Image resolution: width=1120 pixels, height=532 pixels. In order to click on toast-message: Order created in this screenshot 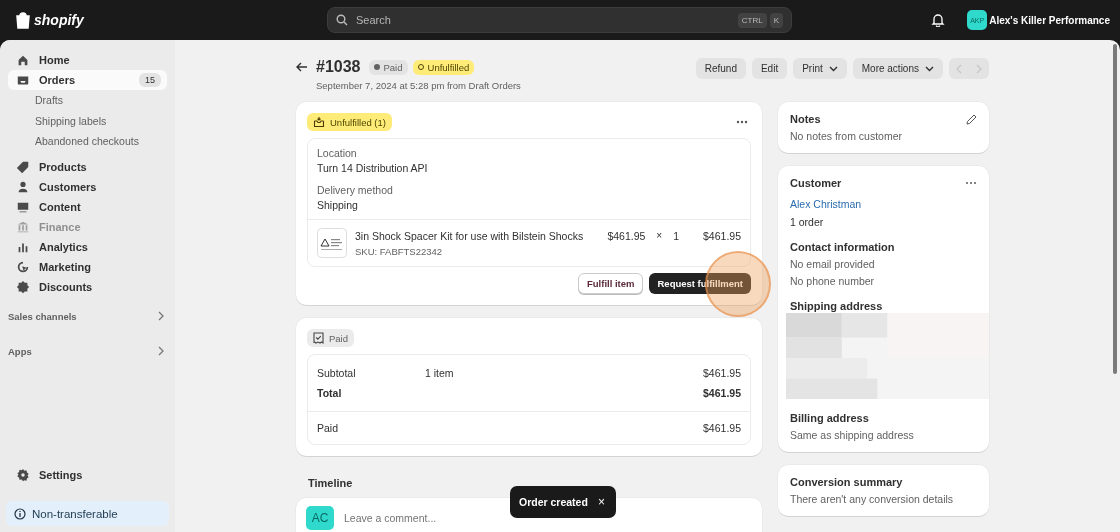, I will do `click(553, 502)`.